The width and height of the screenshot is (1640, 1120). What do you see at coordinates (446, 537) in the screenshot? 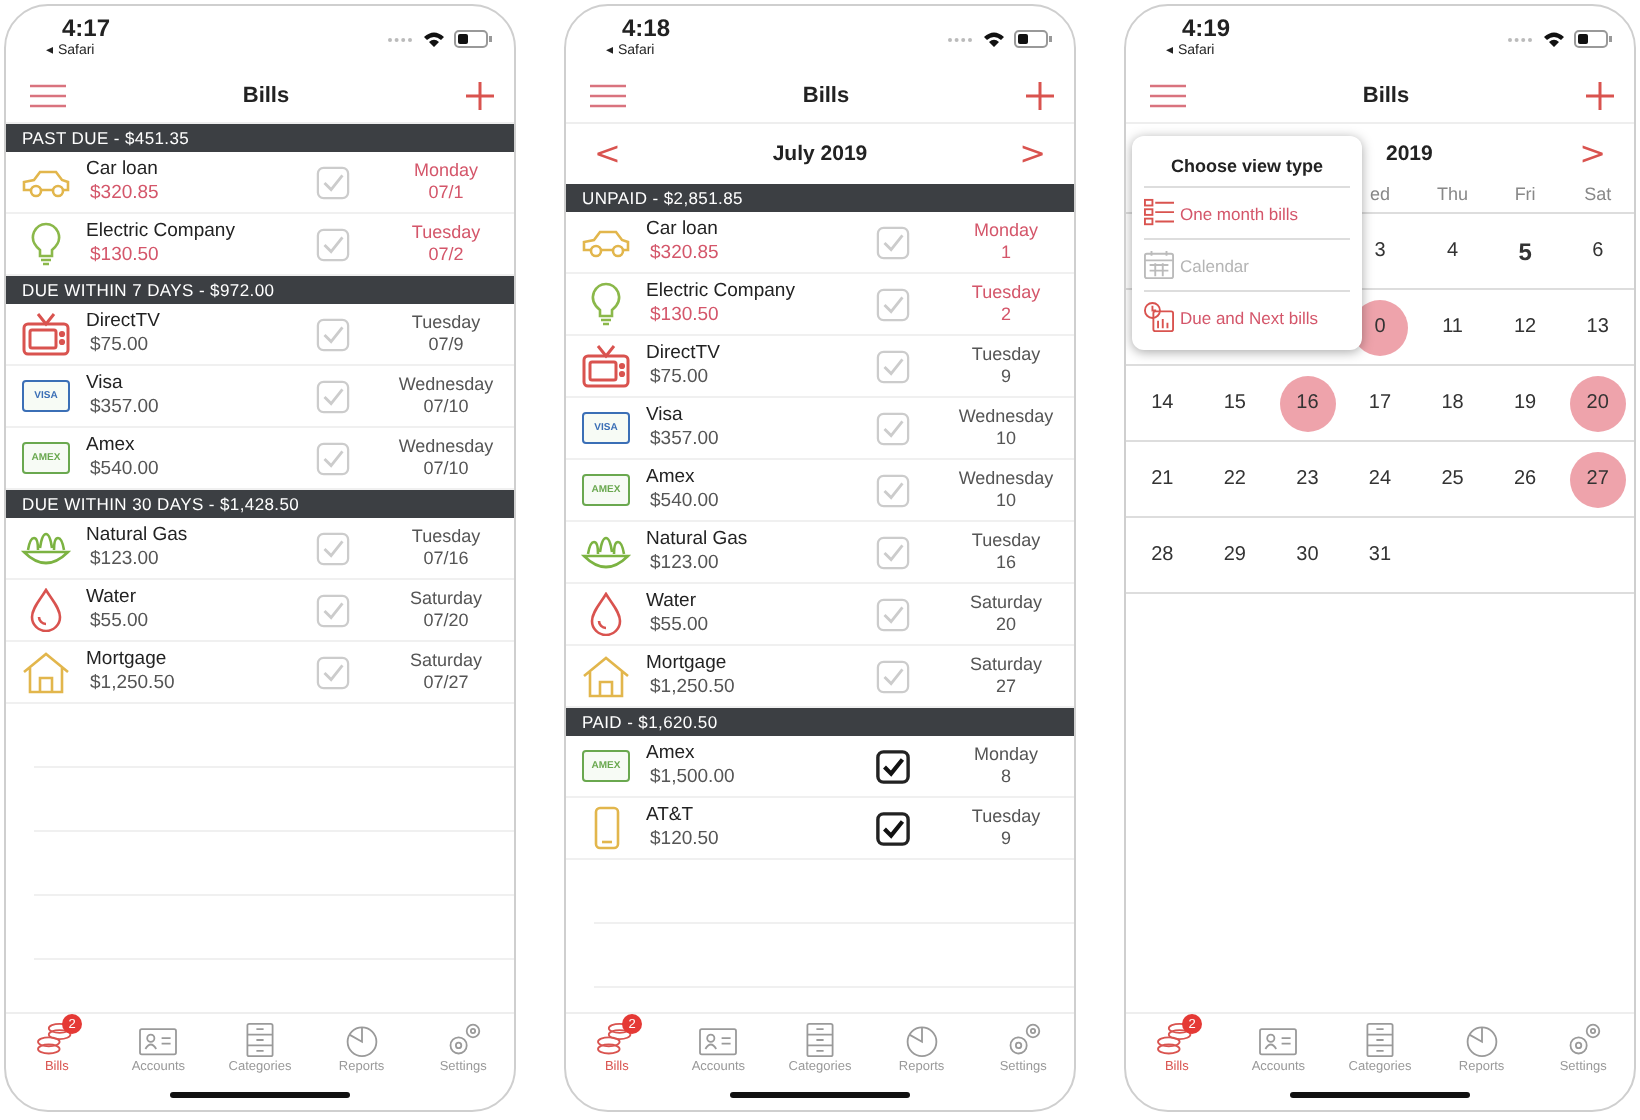
I see `due-weekday: Tuesday` at bounding box center [446, 537].